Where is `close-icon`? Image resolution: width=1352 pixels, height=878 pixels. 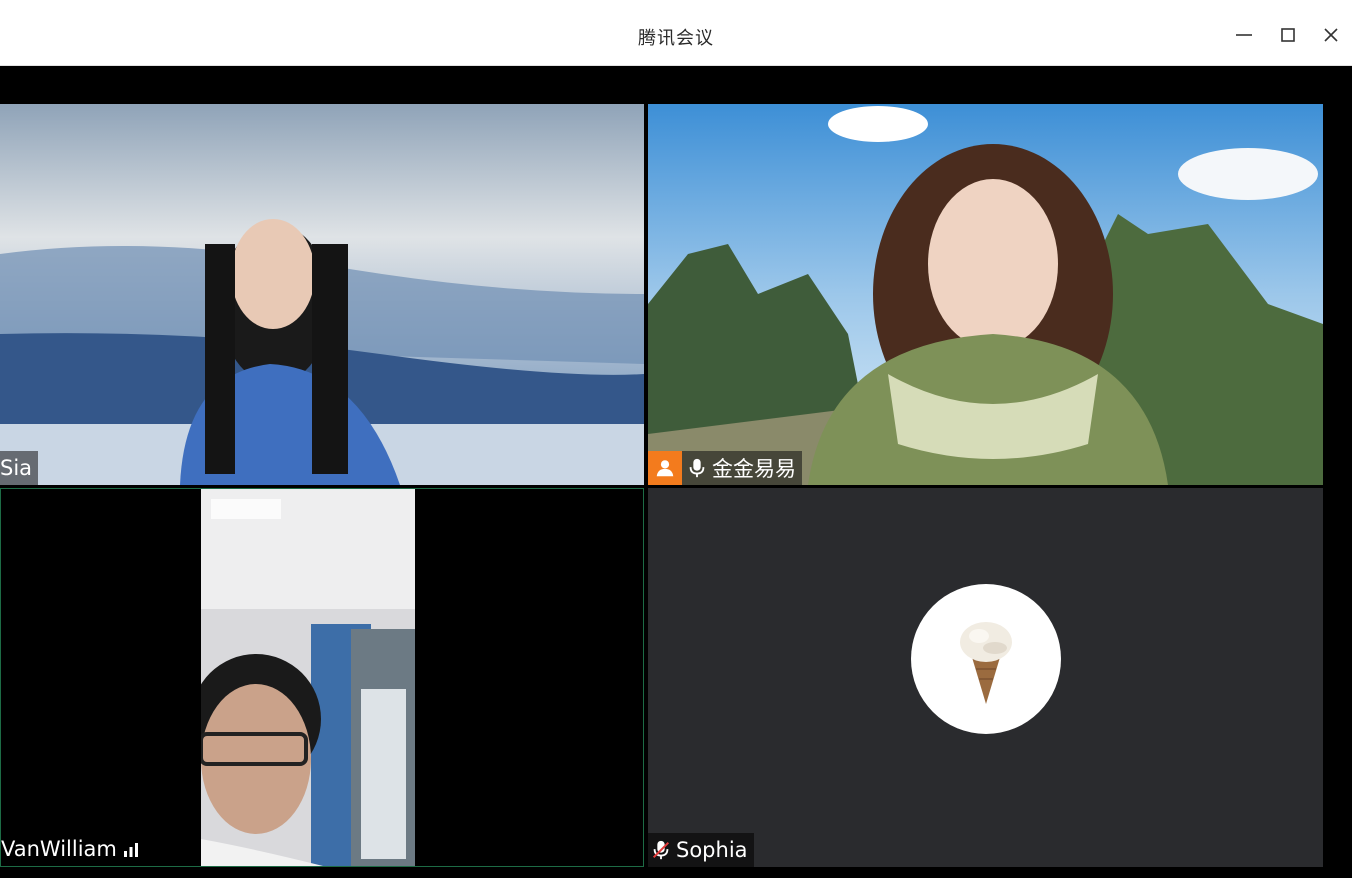
close-icon is located at coordinates (1331, 35).